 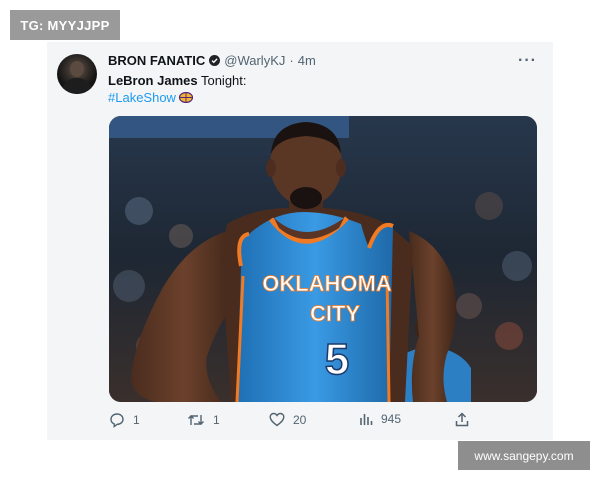 I want to click on jersey-text-line2: CITY, so click(x=335, y=313).